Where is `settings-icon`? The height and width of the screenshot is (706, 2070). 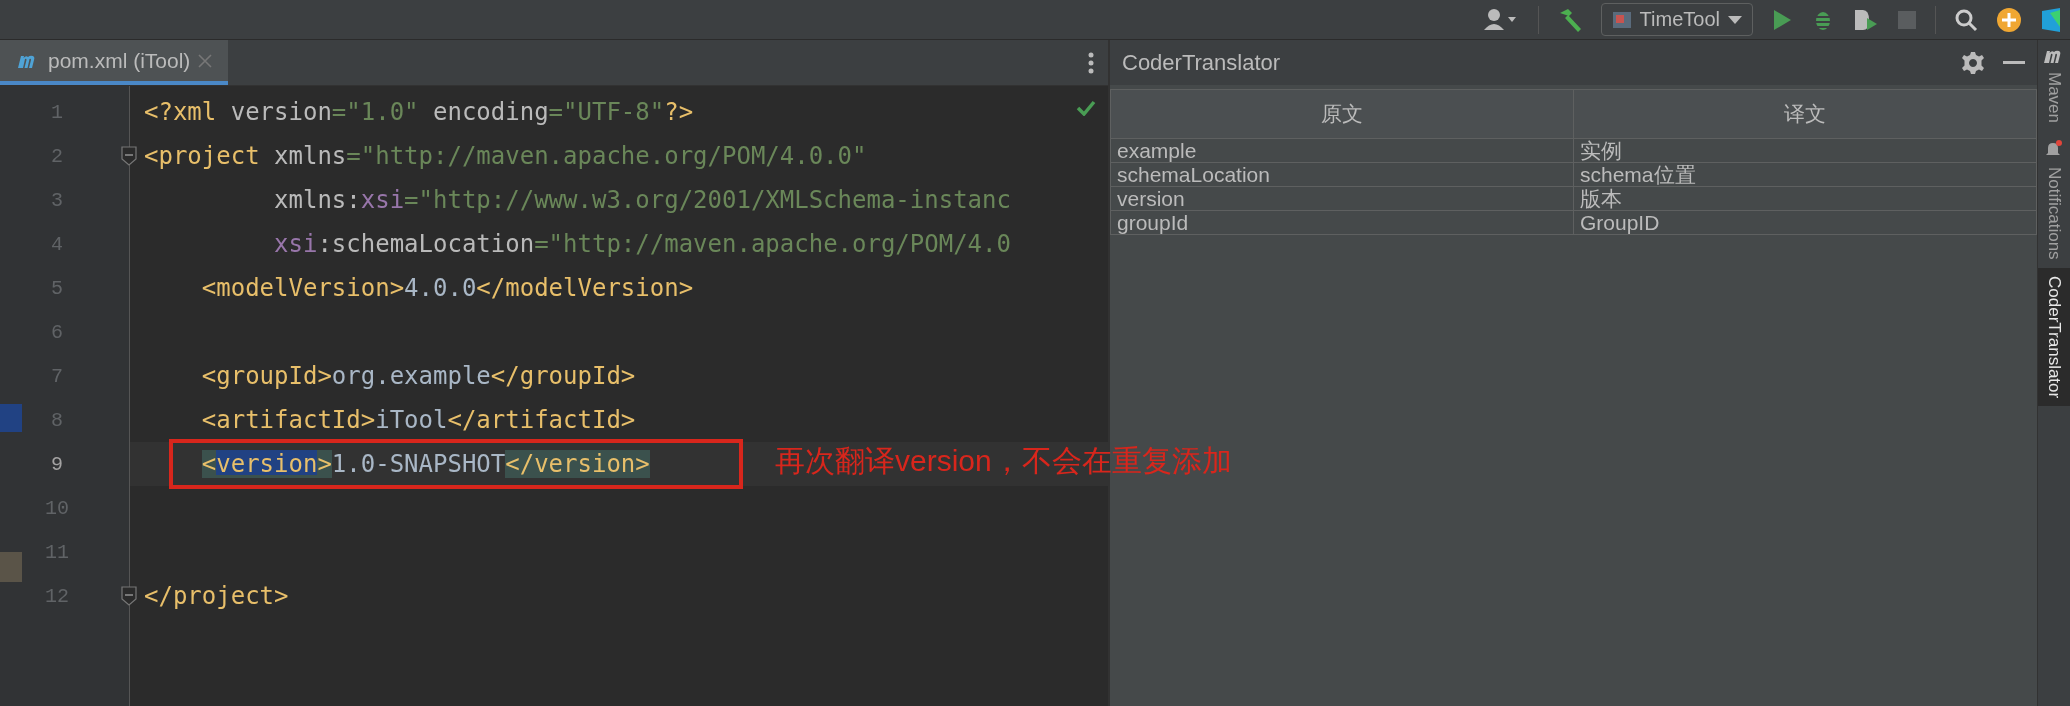
settings-icon is located at coordinates (1973, 62).